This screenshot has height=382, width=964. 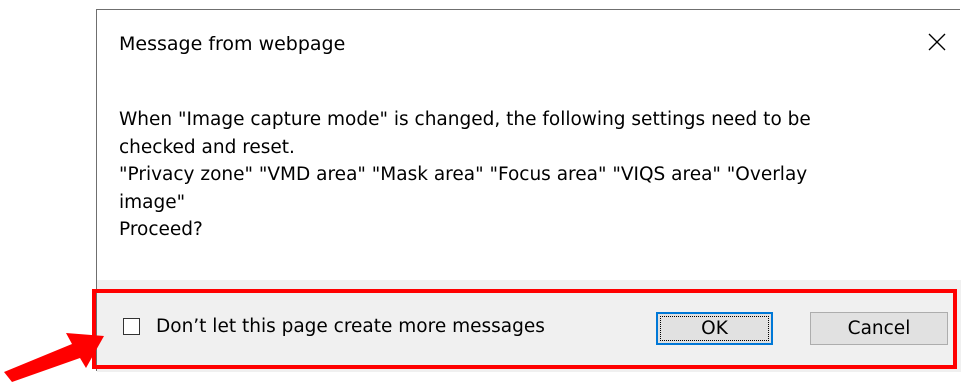 I want to click on suppress-messages-option: Don’t let this page create more messages, so click(x=334, y=326).